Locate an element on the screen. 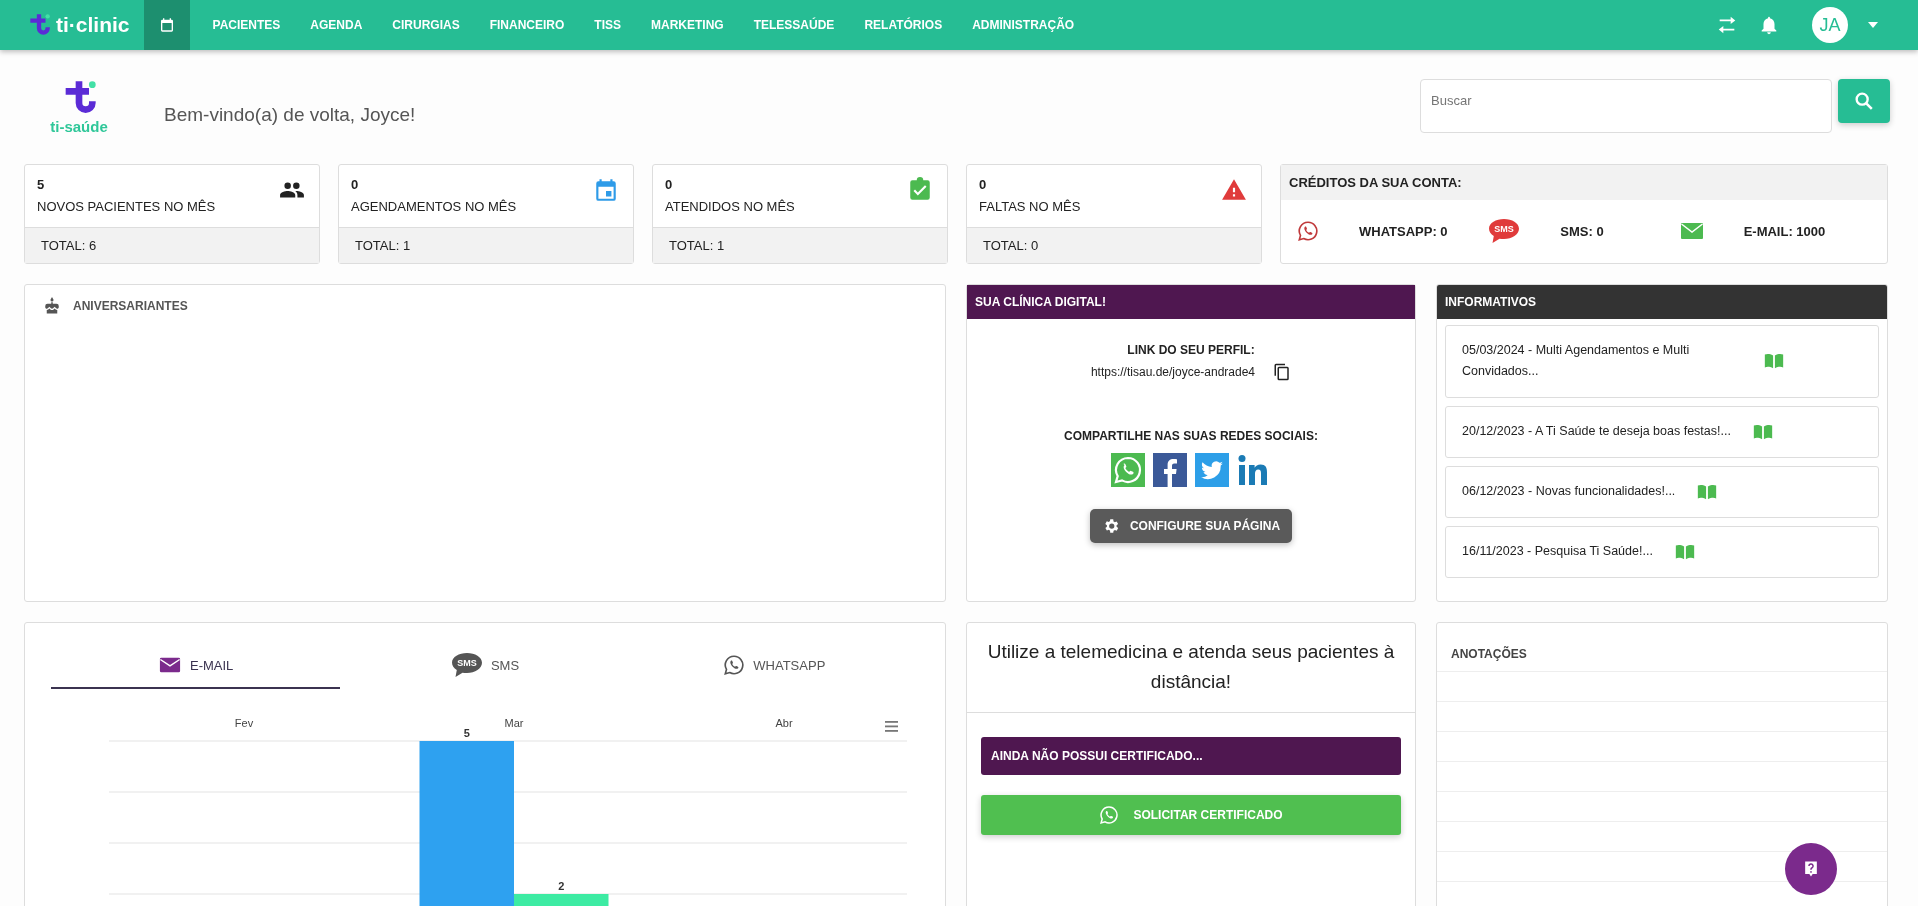  nav-menu-item: AGENDA is located at coordinates (336, 25).